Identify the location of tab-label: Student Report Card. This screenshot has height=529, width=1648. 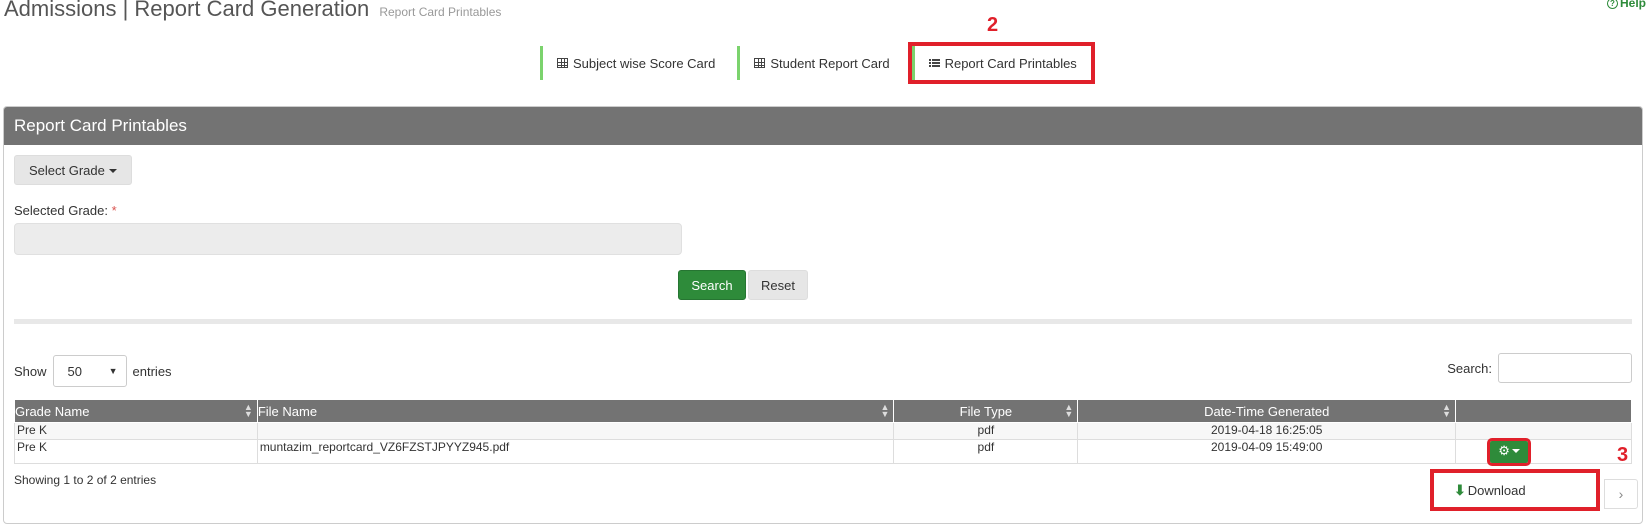
(830, 63).